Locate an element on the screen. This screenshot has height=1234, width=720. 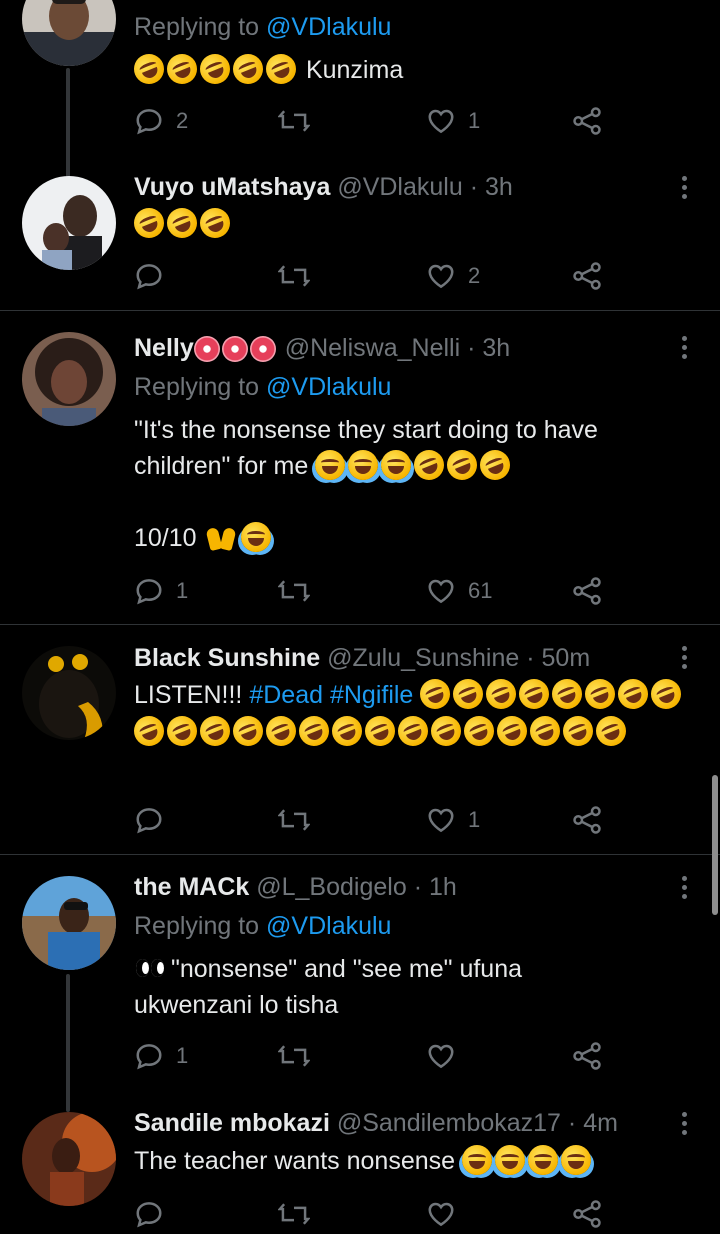
display-name: Black Sunshine is located at coordinates (227, 658).